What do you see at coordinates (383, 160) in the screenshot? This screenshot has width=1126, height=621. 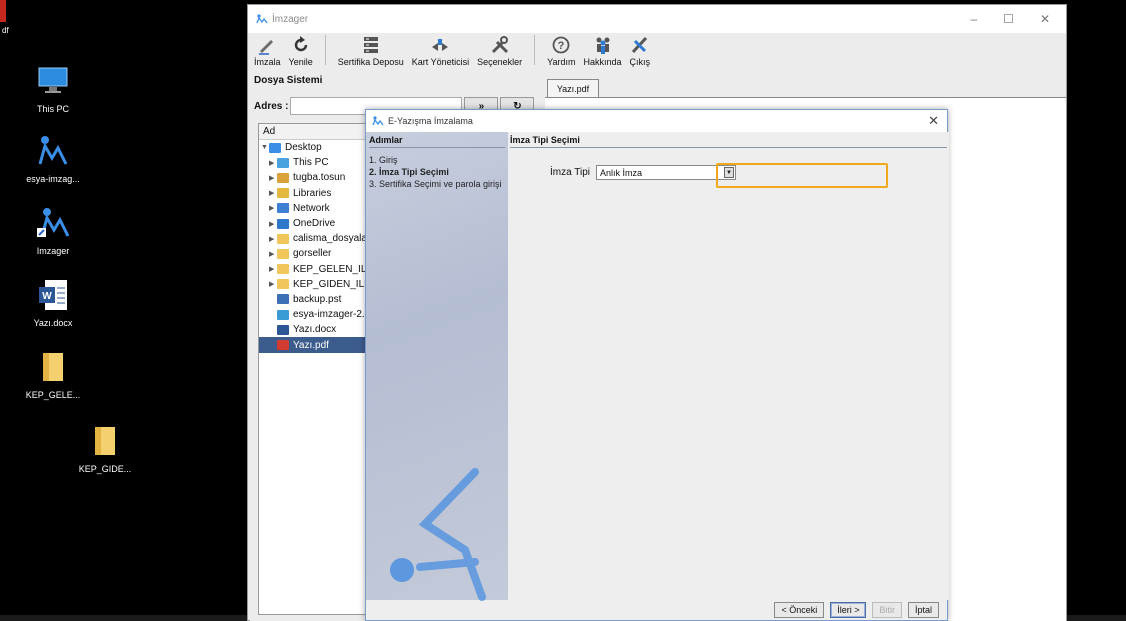 I see `step-1: 1. Giriş` at bounding box center [383, 160].